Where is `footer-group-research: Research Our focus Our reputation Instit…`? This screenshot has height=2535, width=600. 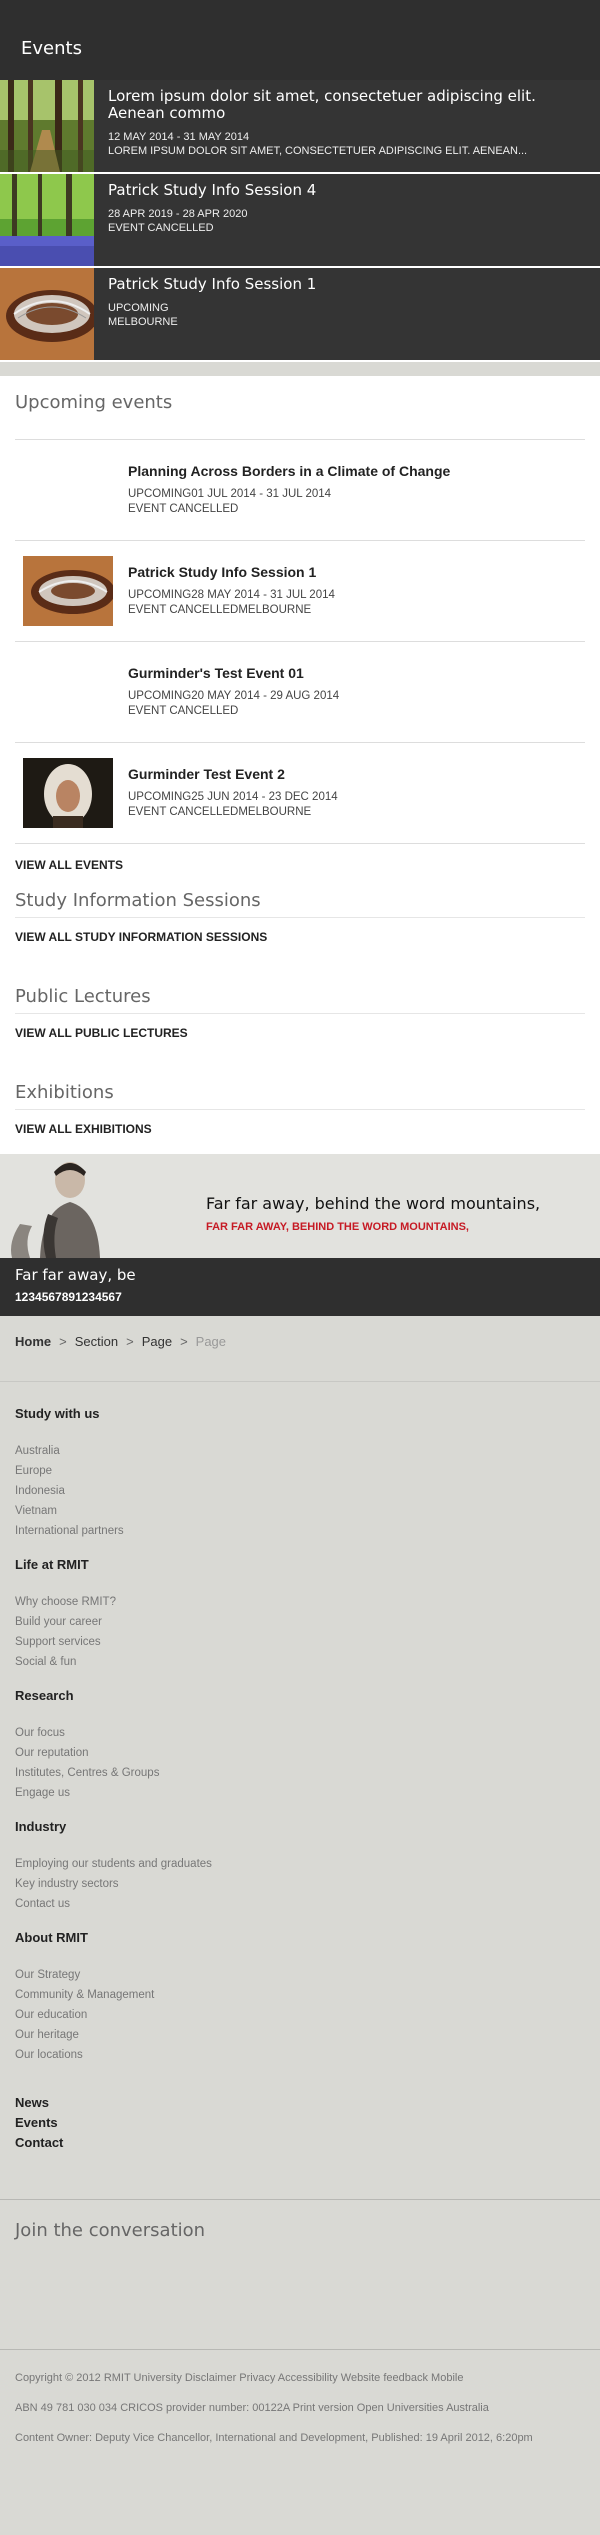
footer-group-research: Research Our focus Our reputation Instit… is located at coordinates (300, 1745).